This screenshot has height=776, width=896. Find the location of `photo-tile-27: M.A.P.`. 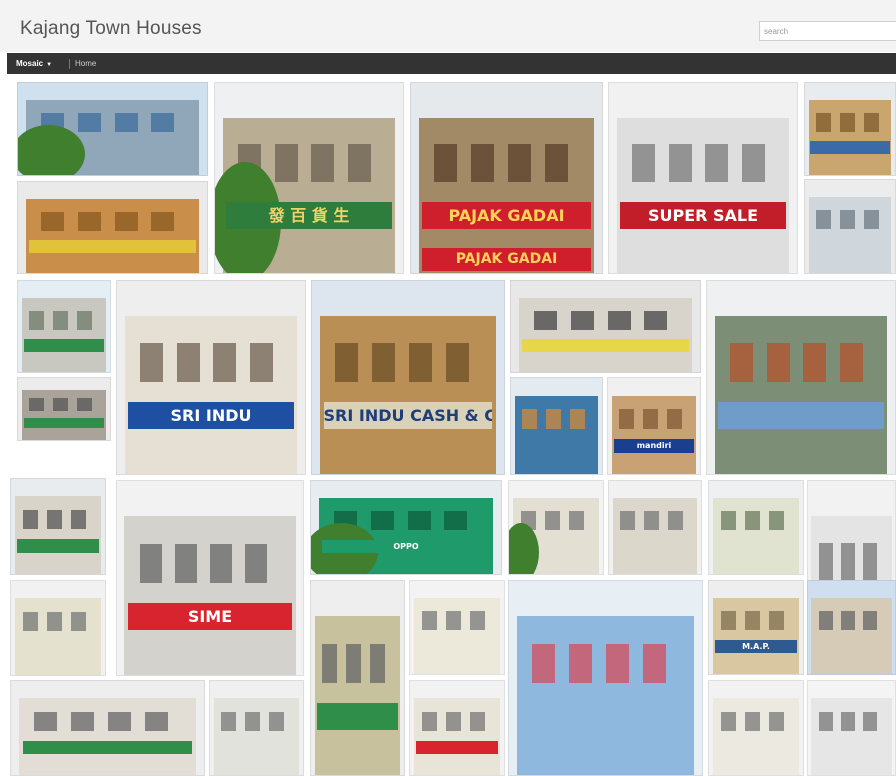

photo-tile-27: M.A.P. is located at coordinates (756, 627).